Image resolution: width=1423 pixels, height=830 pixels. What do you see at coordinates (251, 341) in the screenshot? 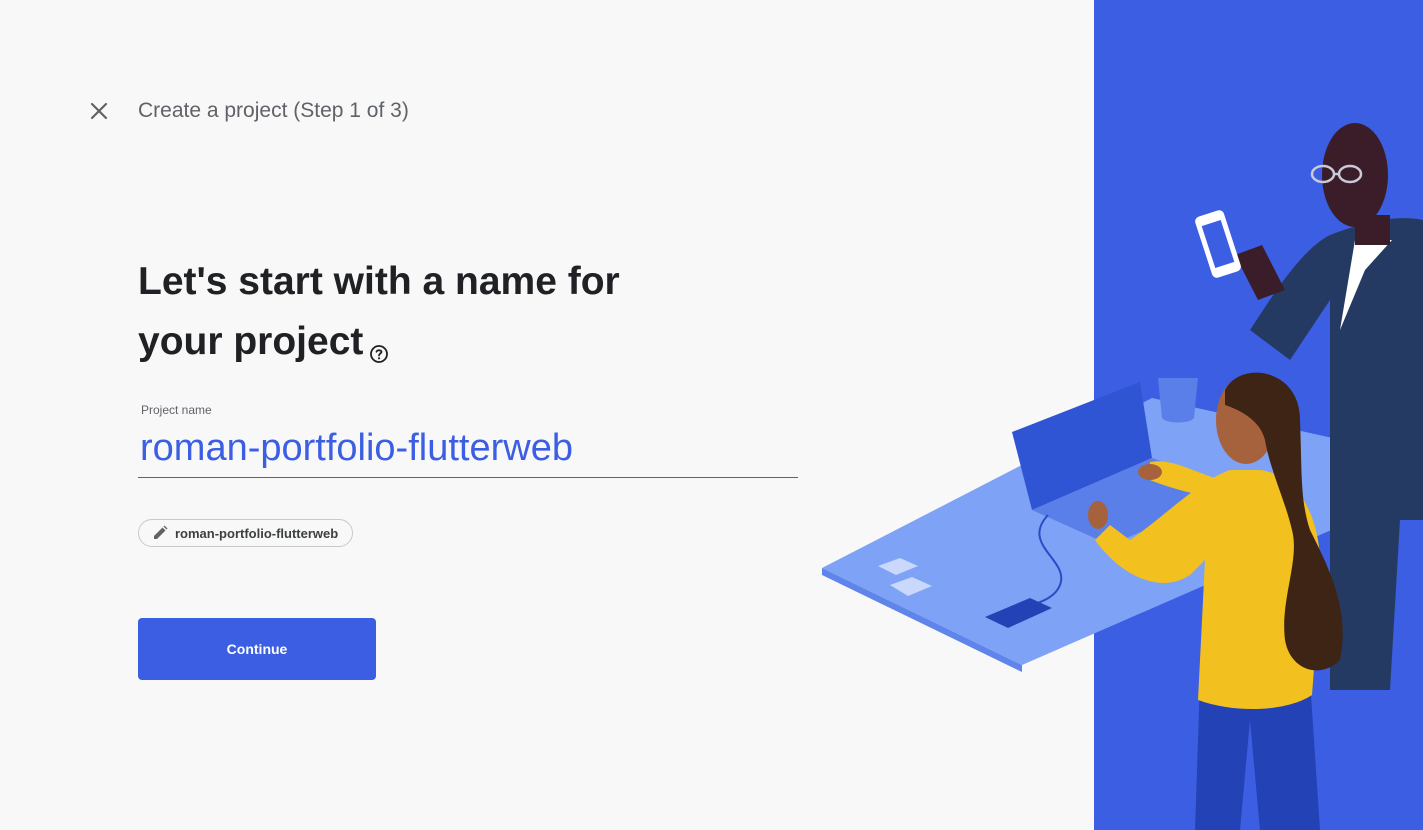
I see `heading-line-2: your project` at bounding box center [251, 341].